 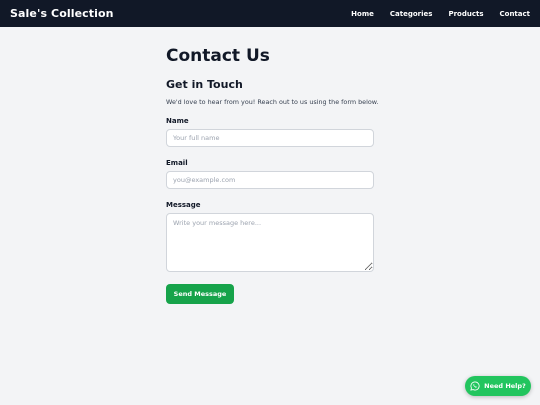 What do you see at coordinates (62, 13) in the screenshot?
I see `brand-logo: Sale's Collection` at bounding box center [62, 13].